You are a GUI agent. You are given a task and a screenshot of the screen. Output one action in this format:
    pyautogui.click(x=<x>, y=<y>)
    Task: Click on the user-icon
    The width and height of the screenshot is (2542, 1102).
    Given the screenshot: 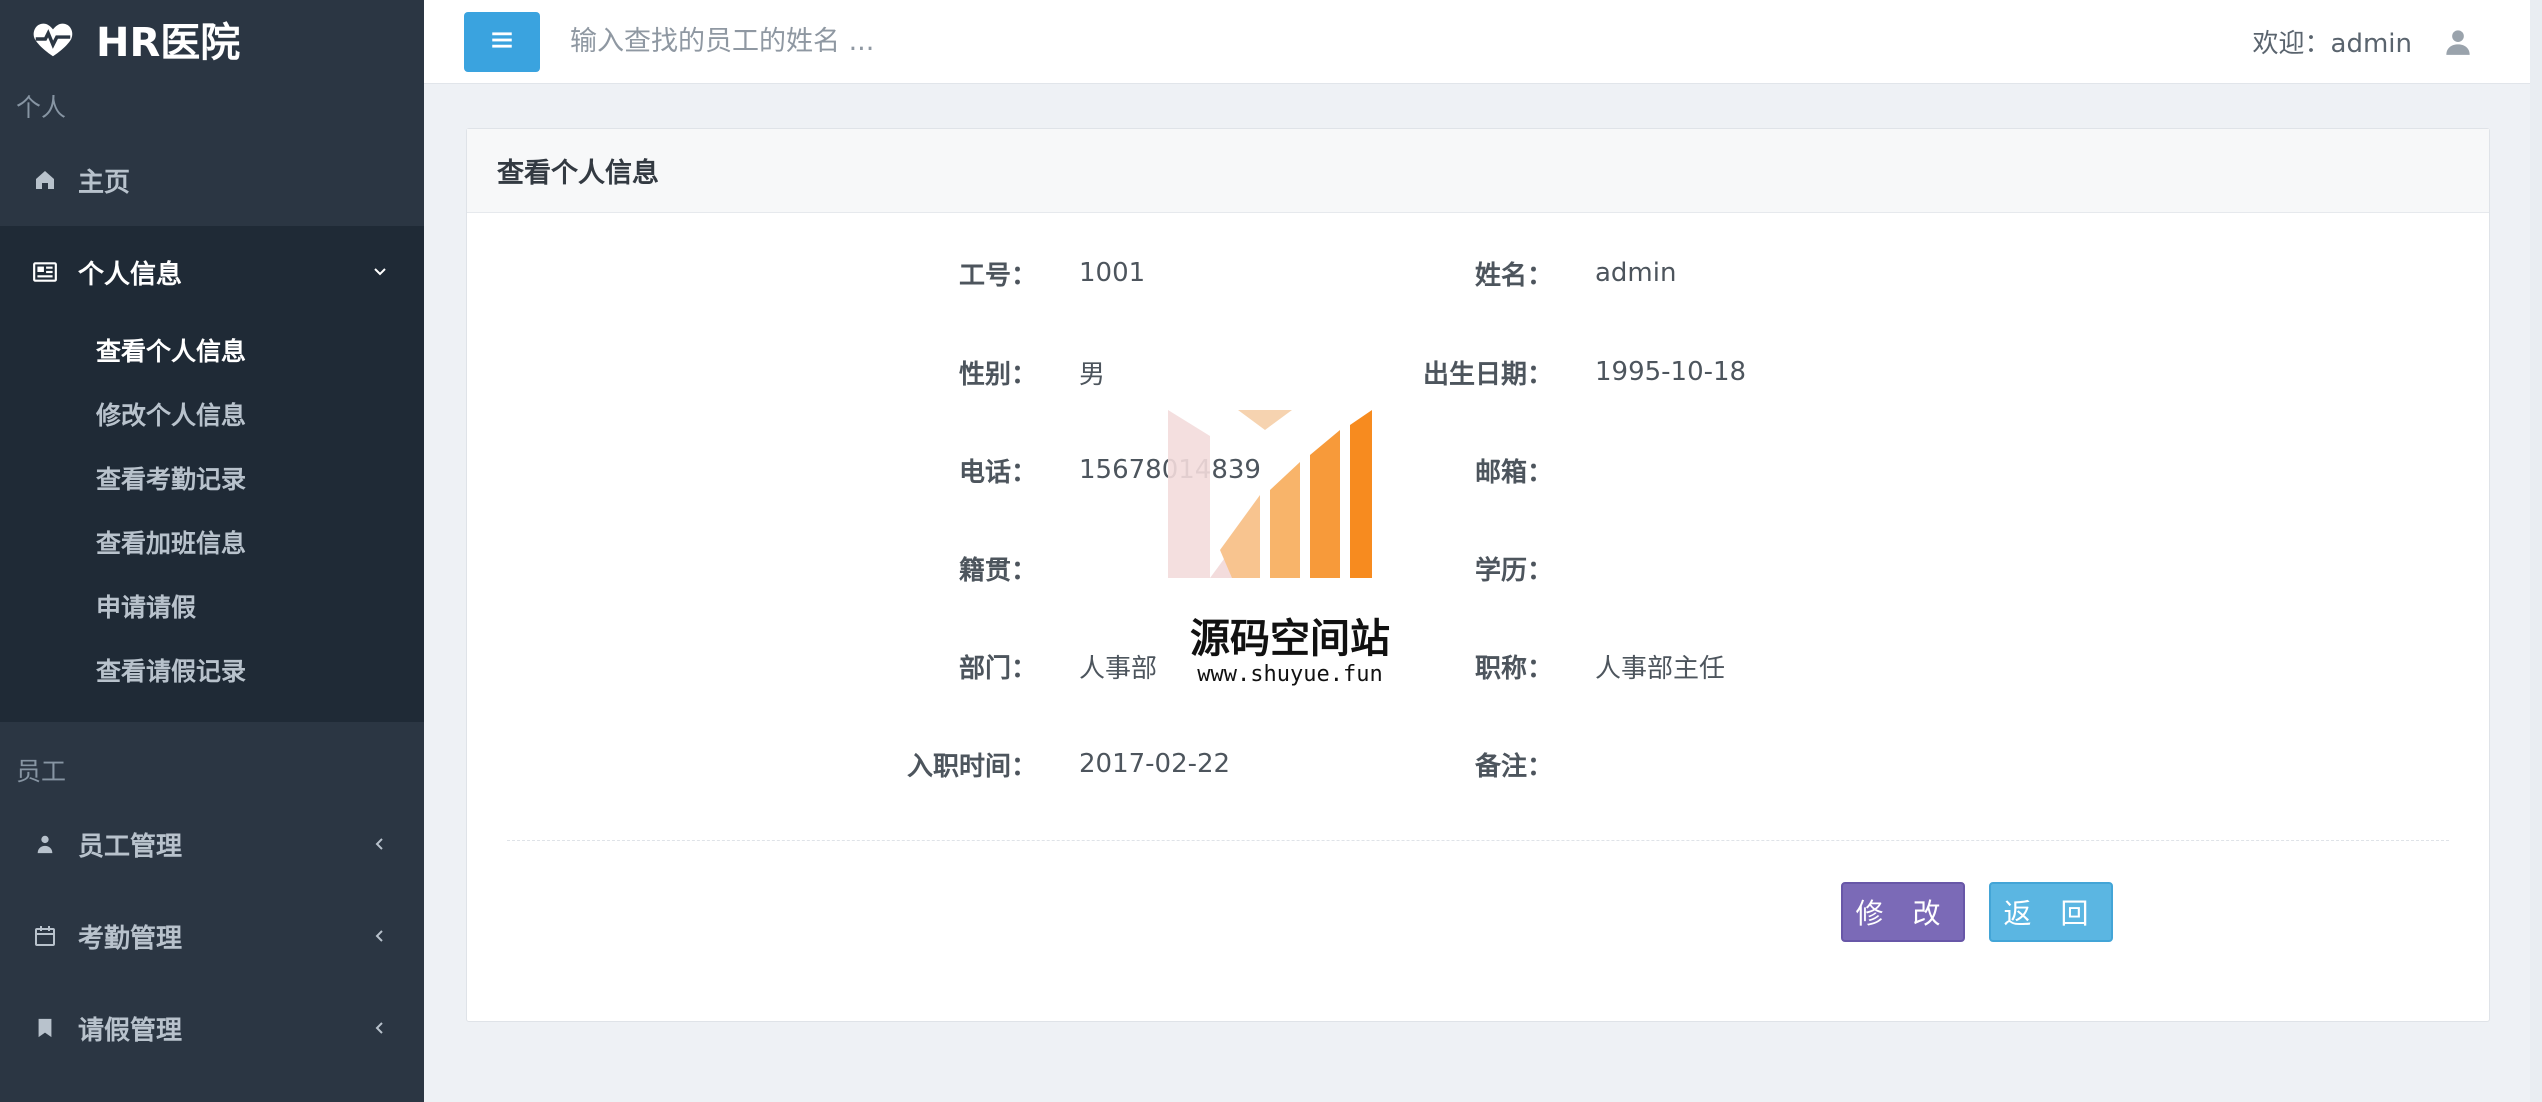 What is the action you would take?
    pyautogui.click(x=2458, y=42)
    